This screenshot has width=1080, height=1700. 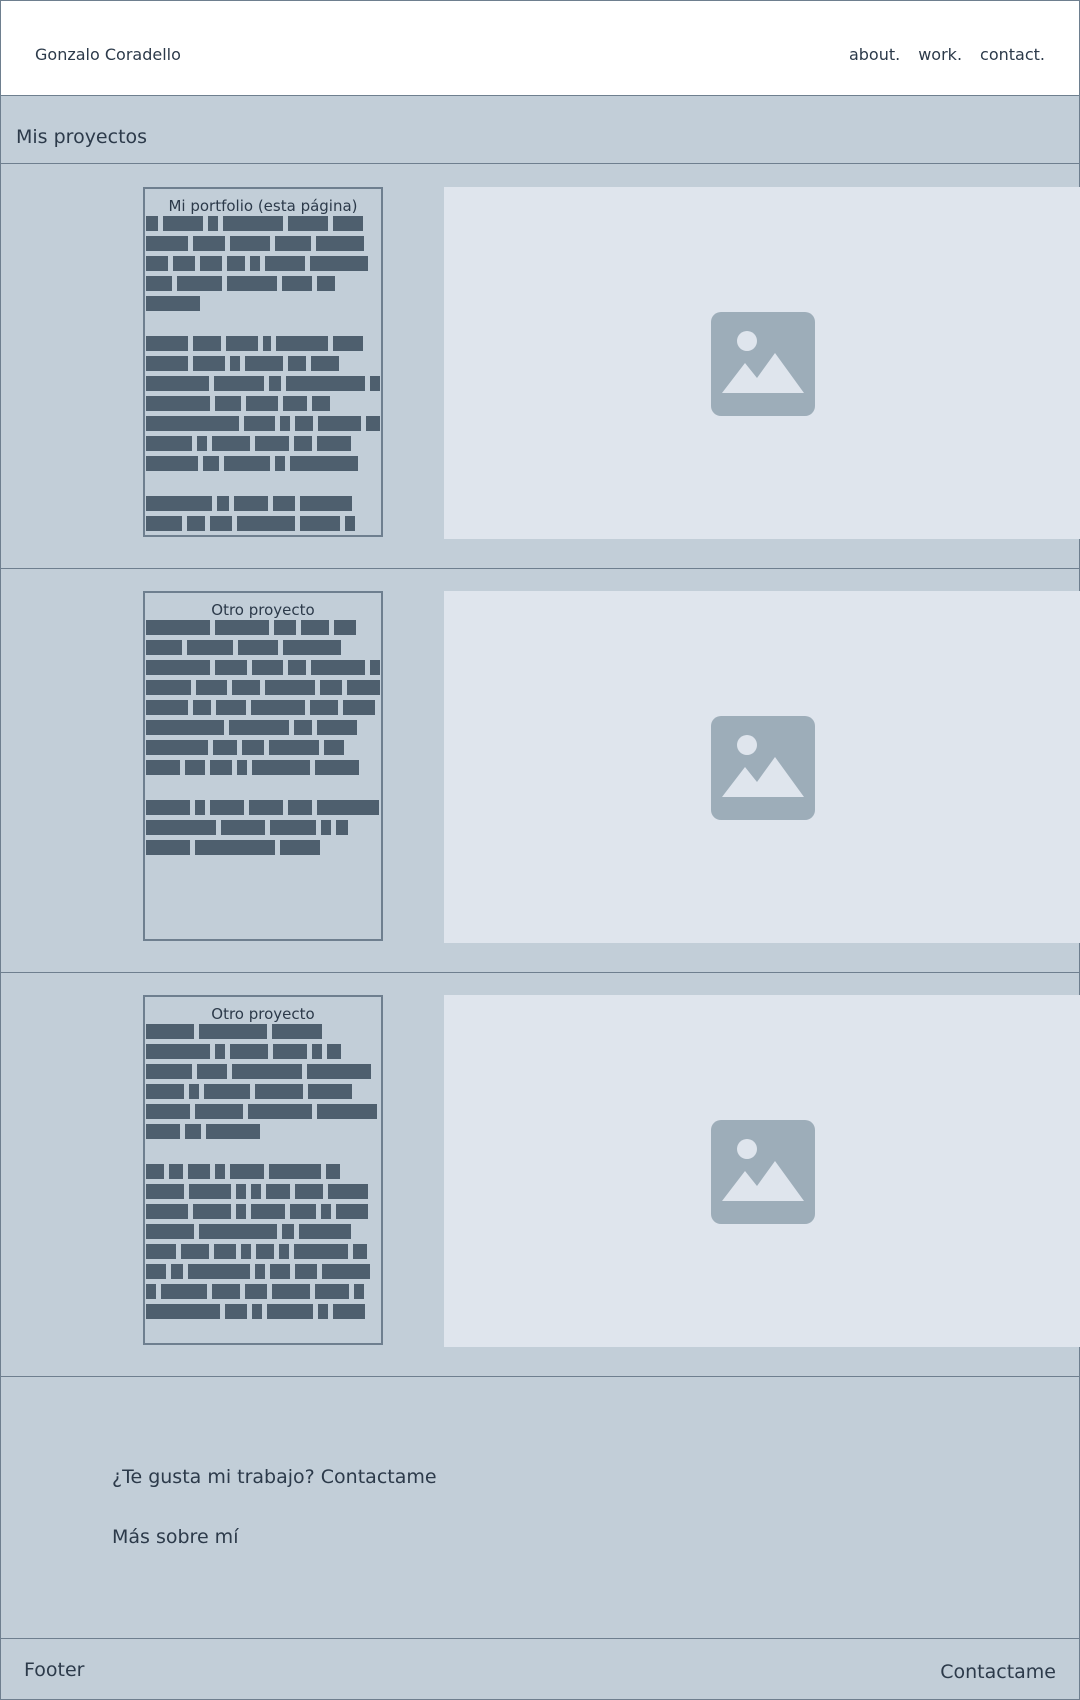 I want to click on main-nav: about. work. contact., so click(x=947, y=54).